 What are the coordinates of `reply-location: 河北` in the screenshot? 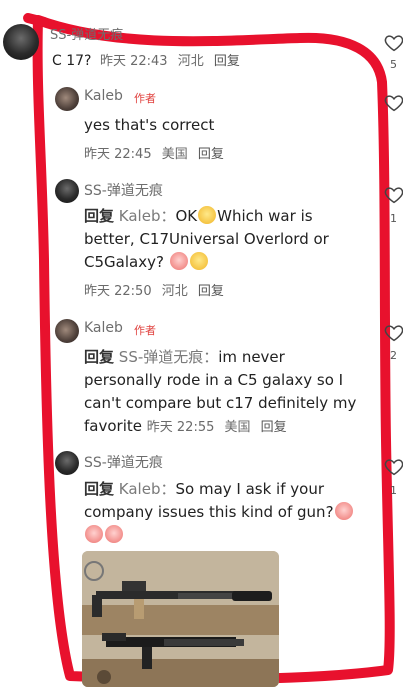 It's located at (174, 291).